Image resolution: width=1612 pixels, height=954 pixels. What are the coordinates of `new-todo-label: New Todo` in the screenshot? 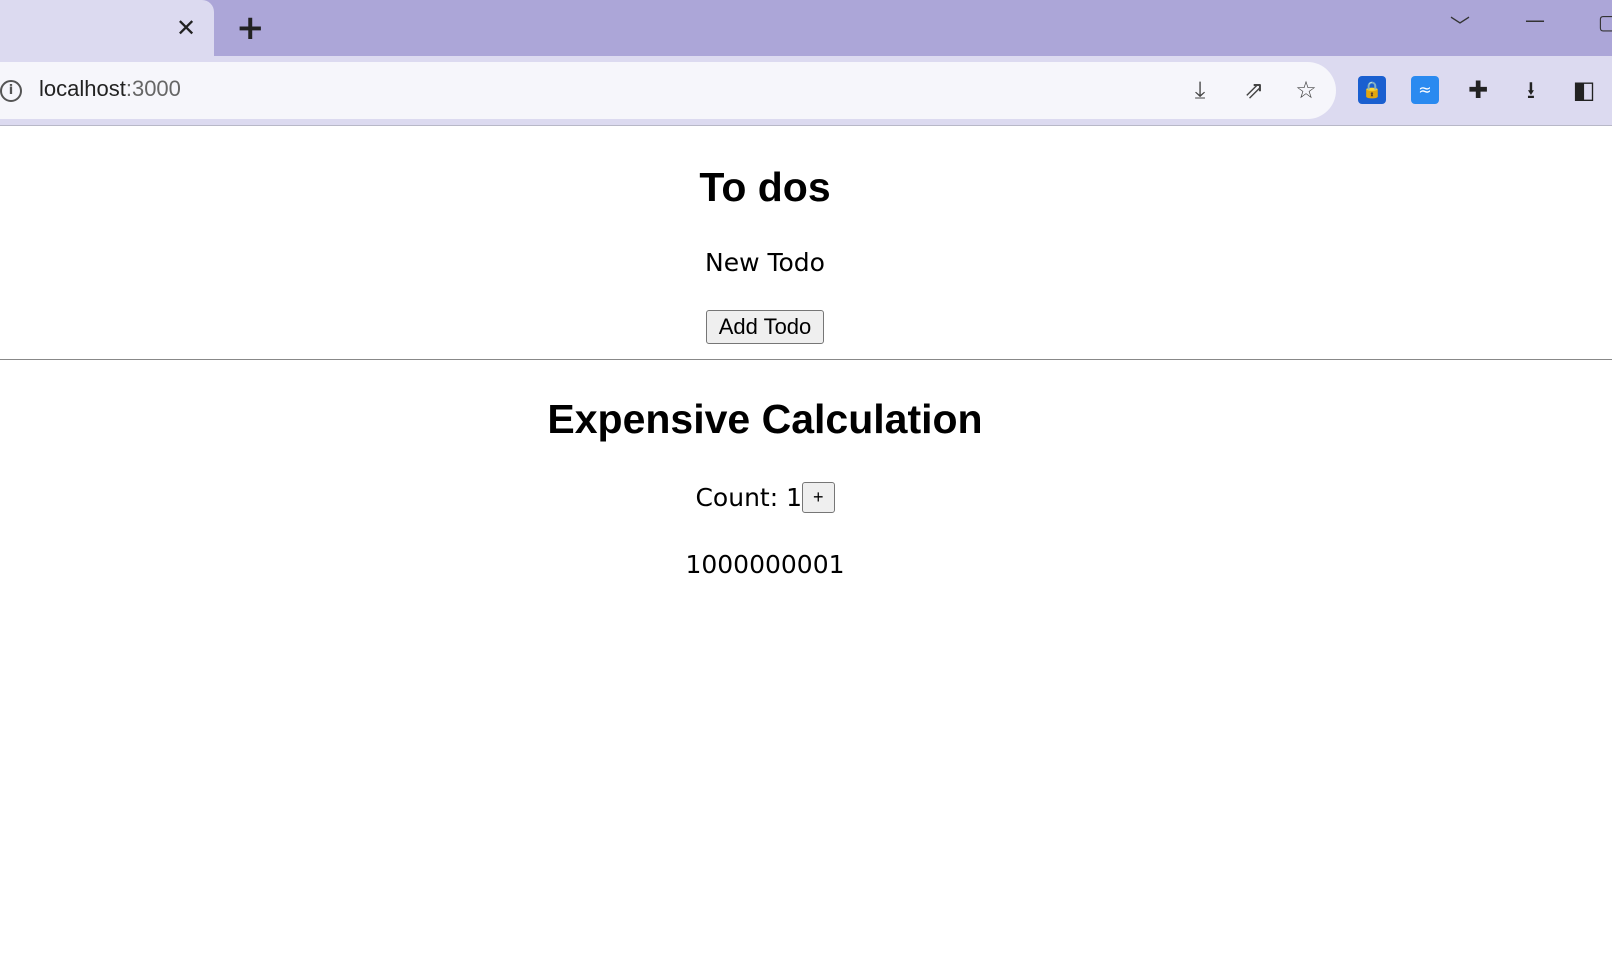 It's located at (765, 262).